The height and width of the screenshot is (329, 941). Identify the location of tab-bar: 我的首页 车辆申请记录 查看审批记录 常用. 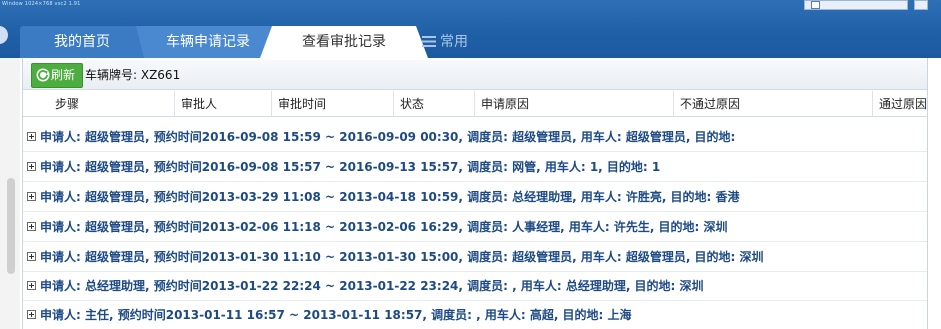
(480, 42).